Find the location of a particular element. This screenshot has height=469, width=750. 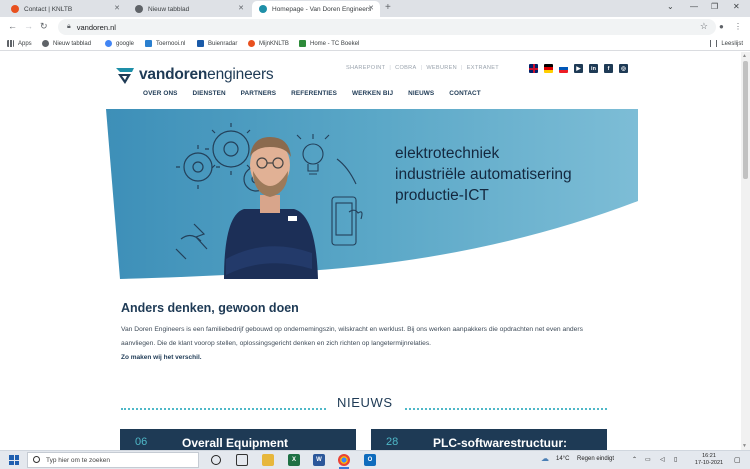

clock-time: 16:21 is located at coordinates (709, 456).